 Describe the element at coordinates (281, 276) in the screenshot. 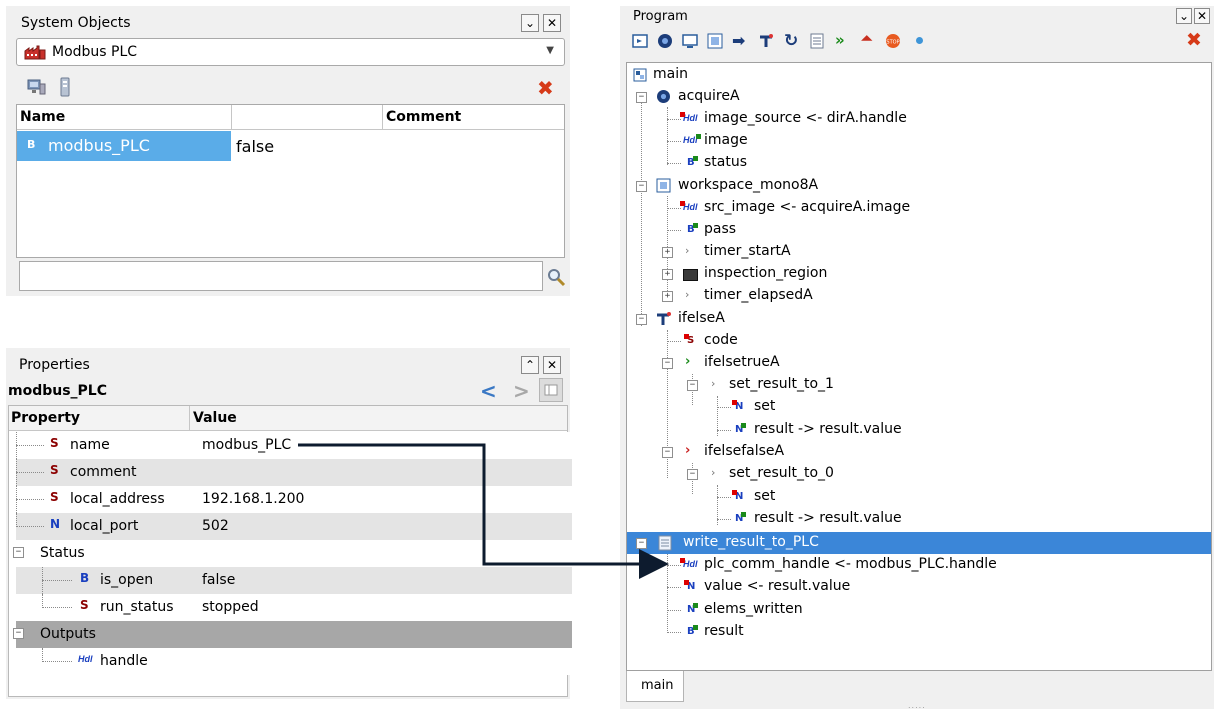

I see `search-input` at that location.